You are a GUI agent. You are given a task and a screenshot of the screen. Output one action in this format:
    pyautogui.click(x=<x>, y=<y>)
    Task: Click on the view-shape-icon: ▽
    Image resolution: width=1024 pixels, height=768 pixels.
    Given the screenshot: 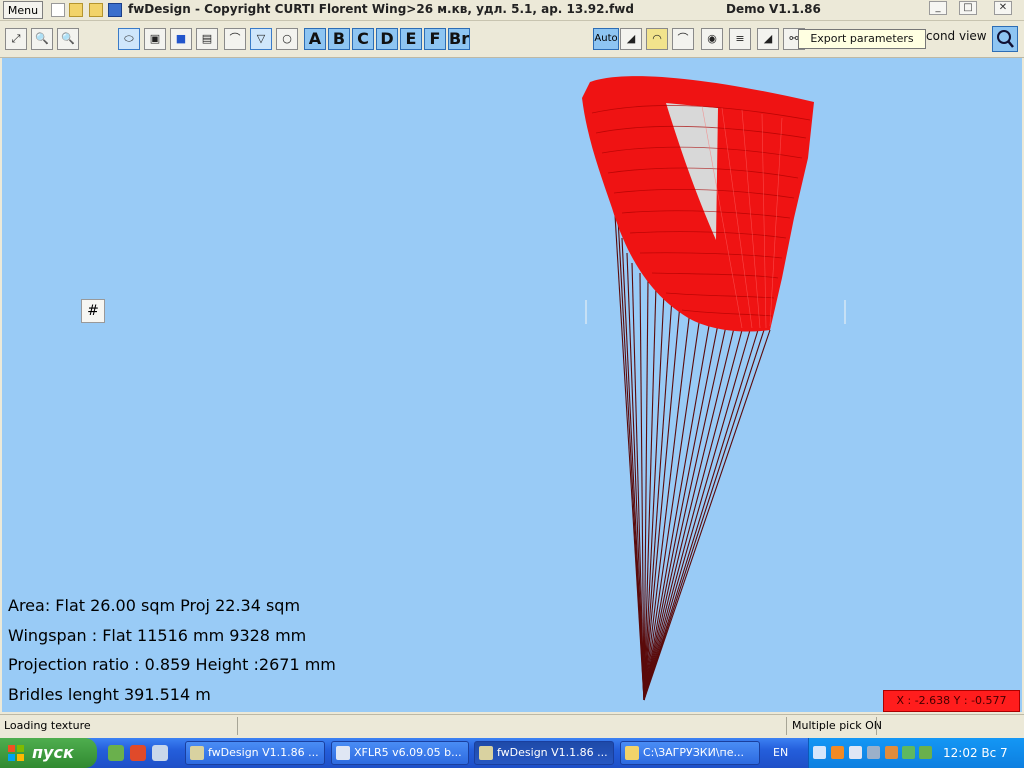 What is the action you would take?
    pyautogui.click(x=261, y=39)
    